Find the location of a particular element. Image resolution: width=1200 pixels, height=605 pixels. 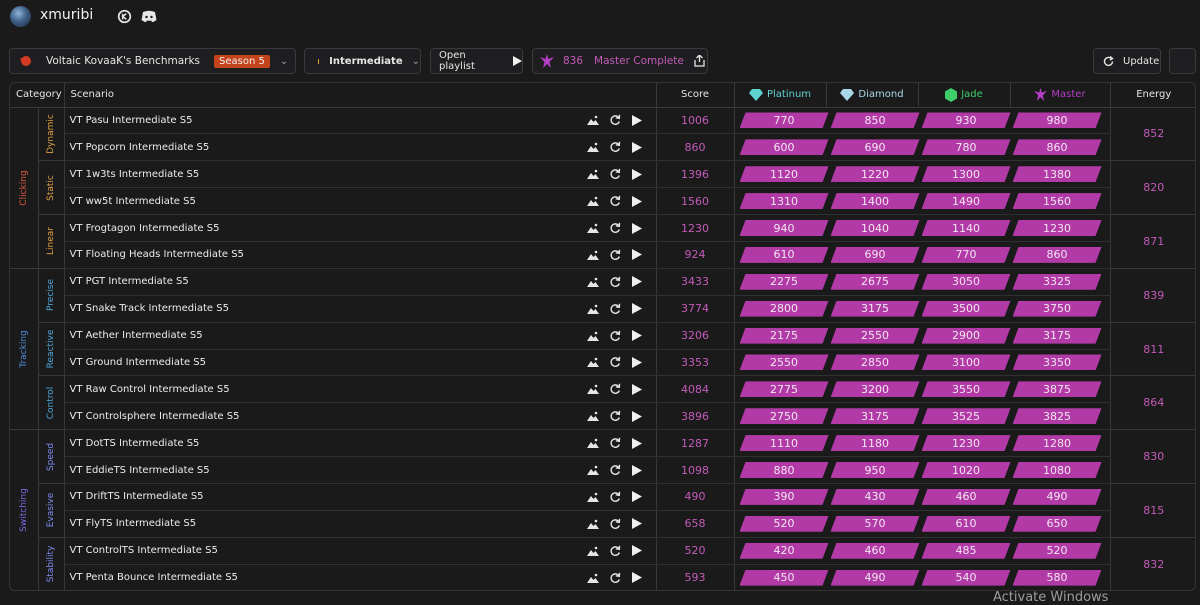

menu-button is located at coordinates (1182, 61).